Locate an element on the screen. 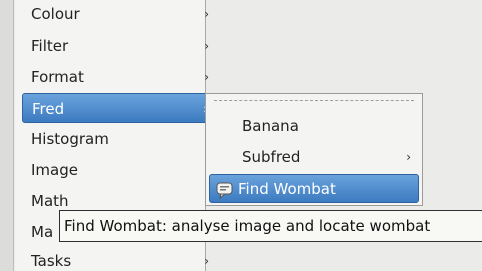  menu-item-label: Fred is located at coordinates (48, 109).